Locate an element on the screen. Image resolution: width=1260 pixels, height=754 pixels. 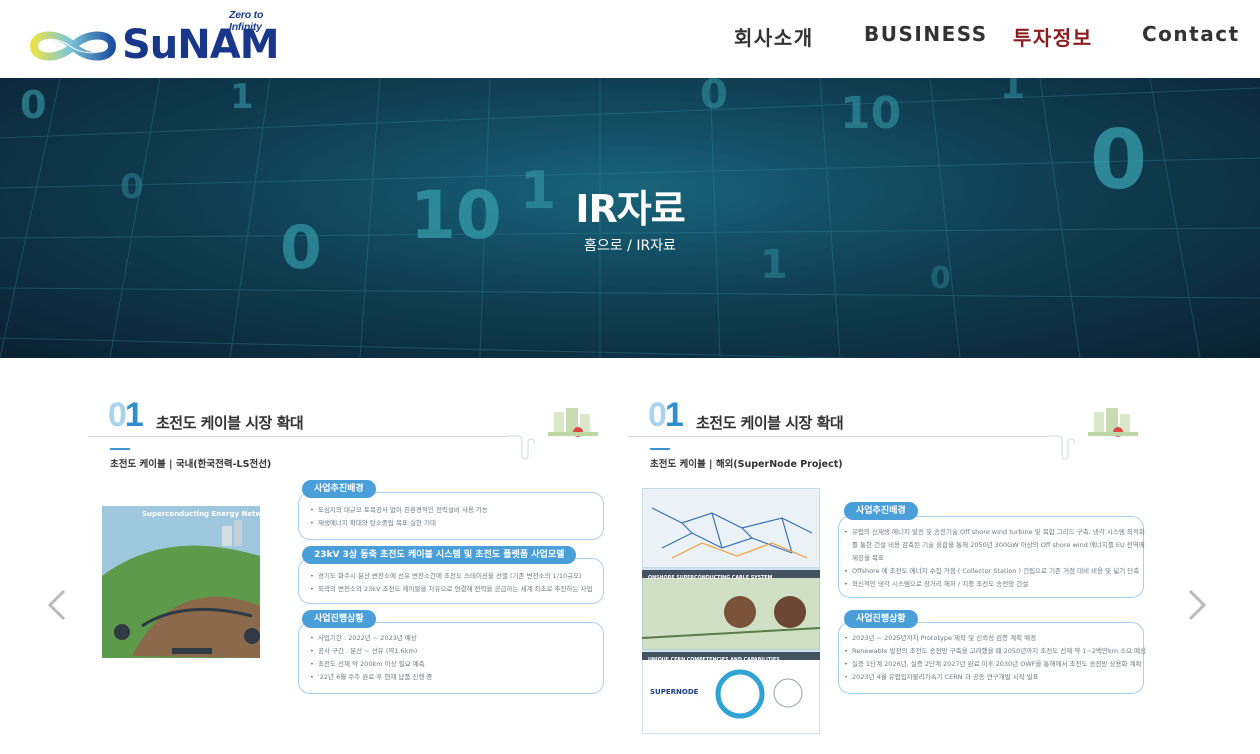
brand-name: SuNAM is located at coordinates (201, 45).